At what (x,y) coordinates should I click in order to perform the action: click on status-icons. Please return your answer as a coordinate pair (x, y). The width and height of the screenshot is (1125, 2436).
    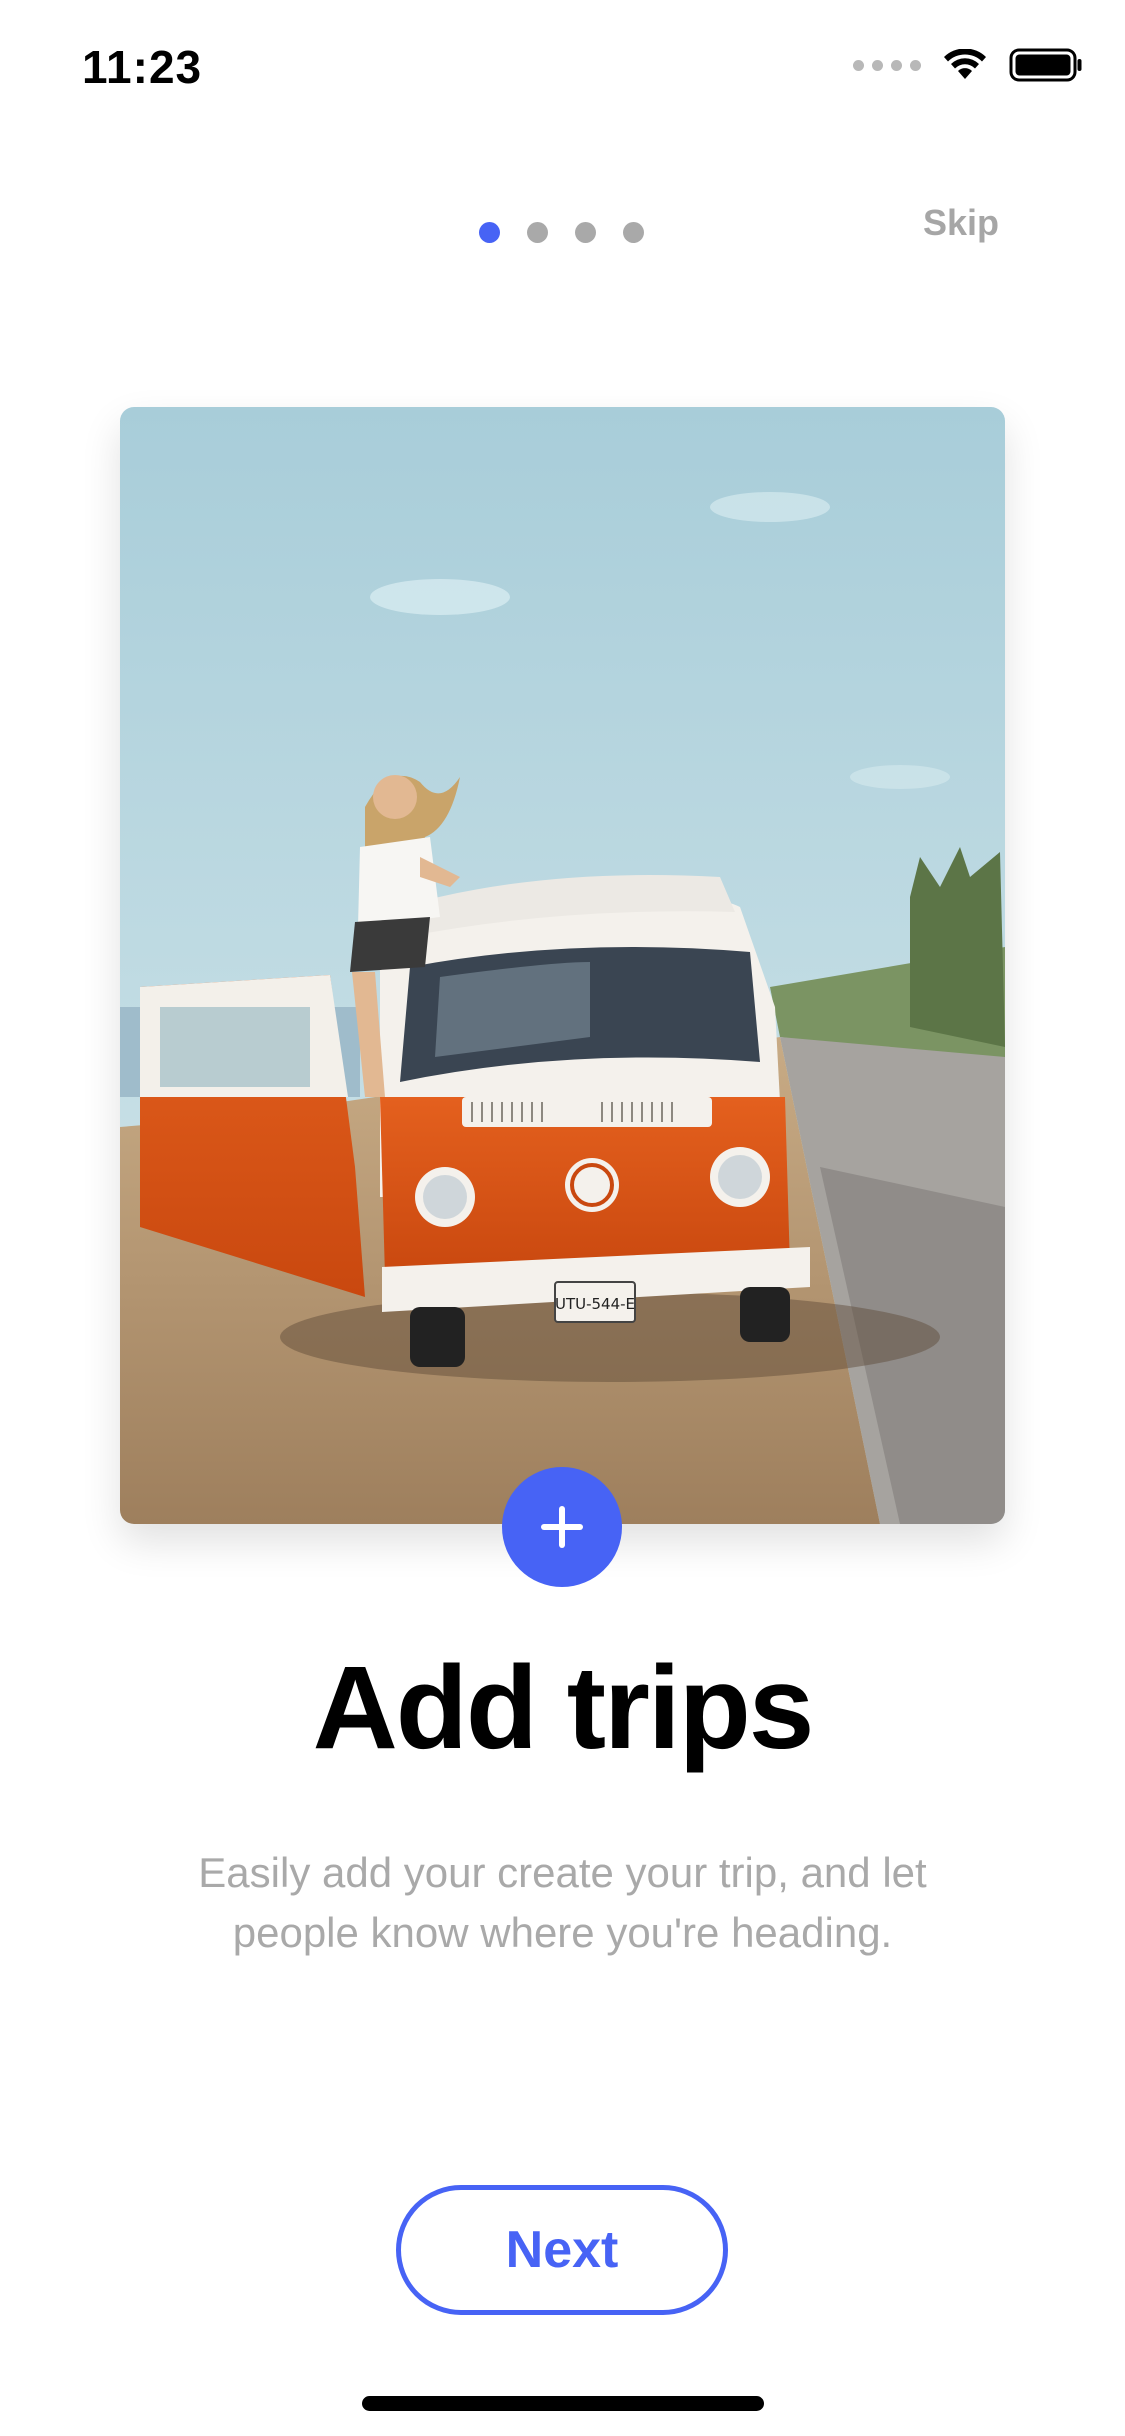
    Looking at the image, I should click on (968, 65).